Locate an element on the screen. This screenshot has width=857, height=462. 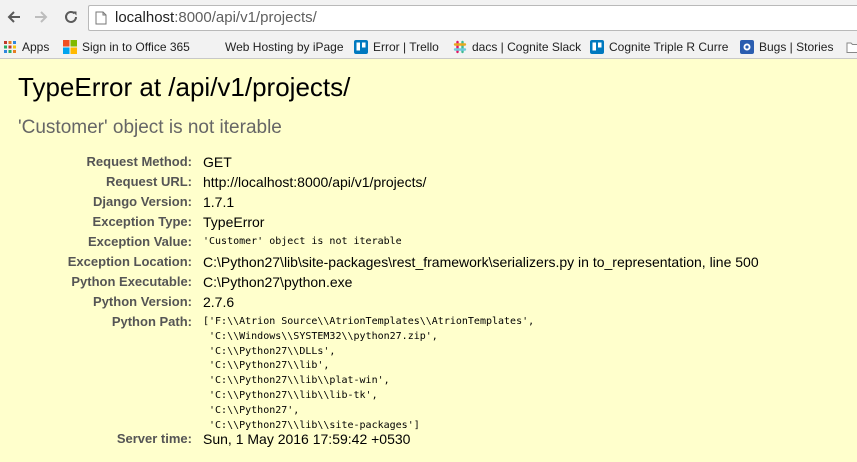
bookmark-office-365: Sign in to Office 365 is located at coordinates (126, 47).